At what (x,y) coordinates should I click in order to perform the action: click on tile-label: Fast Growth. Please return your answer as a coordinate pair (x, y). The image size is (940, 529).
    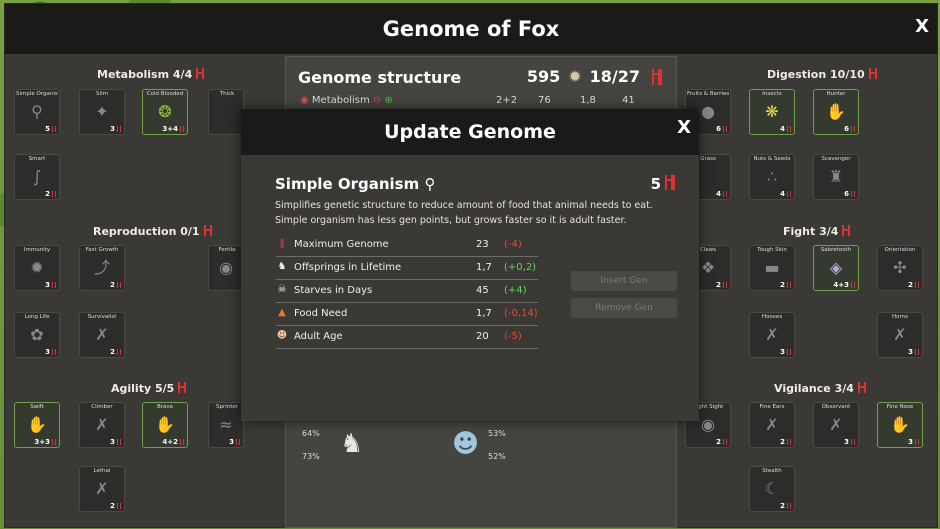
    Looking at the image, I should click on (102, 250).